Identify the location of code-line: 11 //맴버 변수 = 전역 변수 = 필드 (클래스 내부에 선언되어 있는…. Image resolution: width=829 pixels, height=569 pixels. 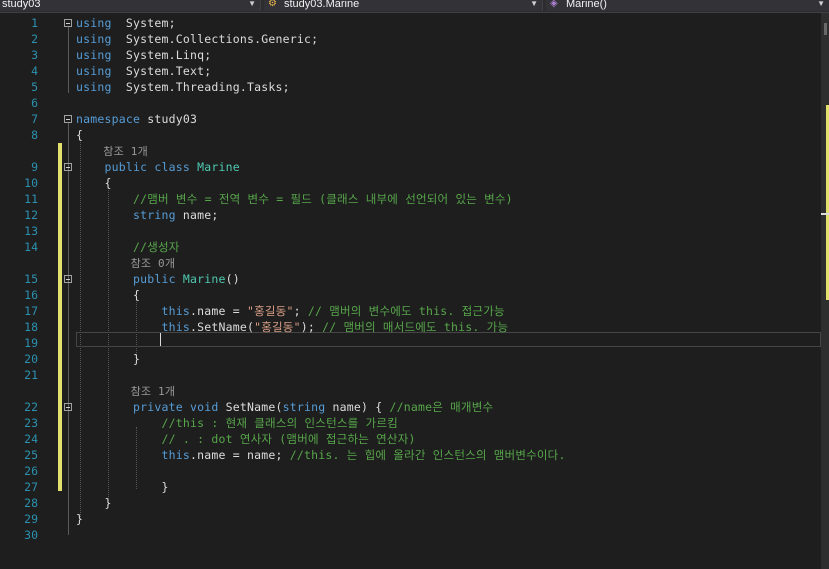
(410, 199).